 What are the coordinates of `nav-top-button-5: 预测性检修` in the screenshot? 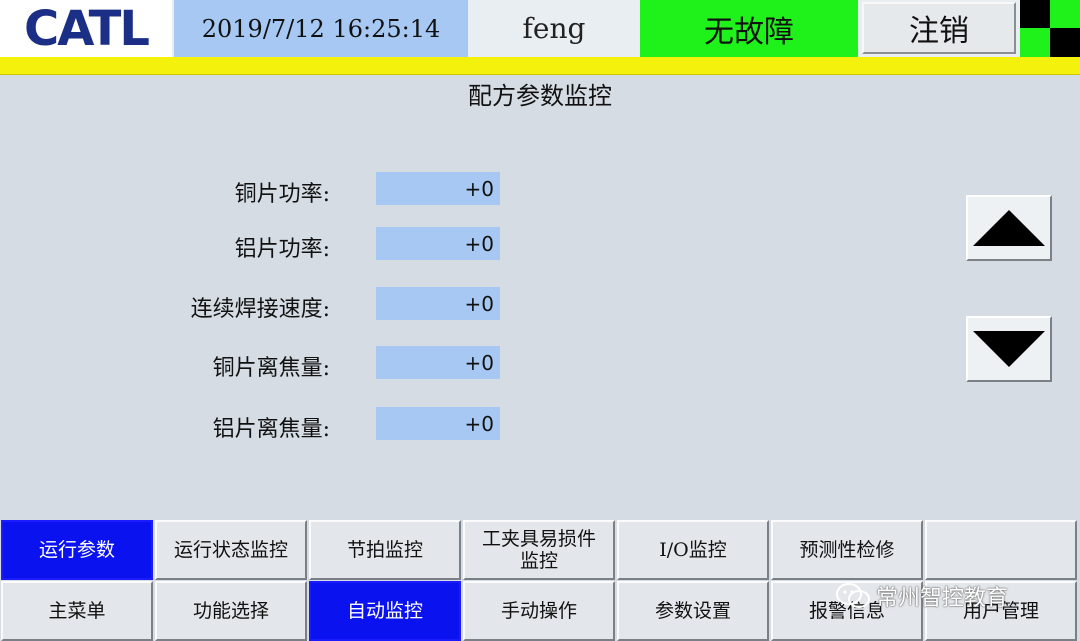 It's located at (847, 550).